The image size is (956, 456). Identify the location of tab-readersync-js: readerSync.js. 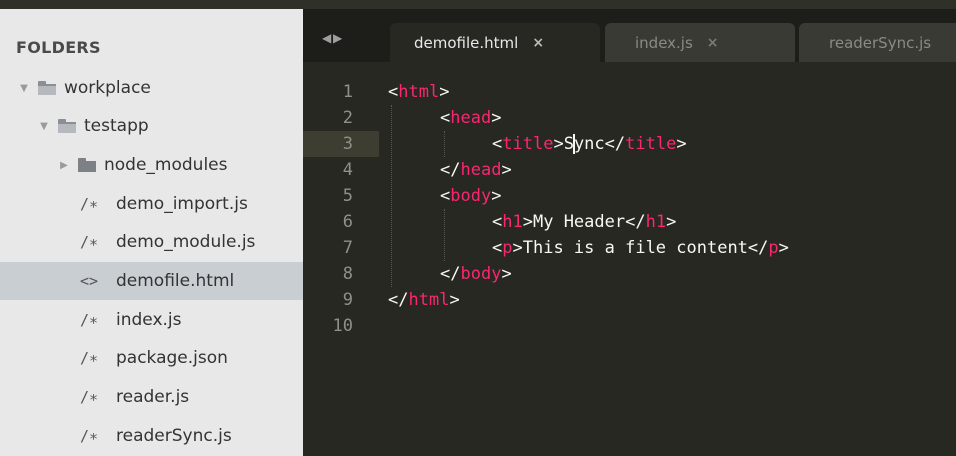
(877, 42).